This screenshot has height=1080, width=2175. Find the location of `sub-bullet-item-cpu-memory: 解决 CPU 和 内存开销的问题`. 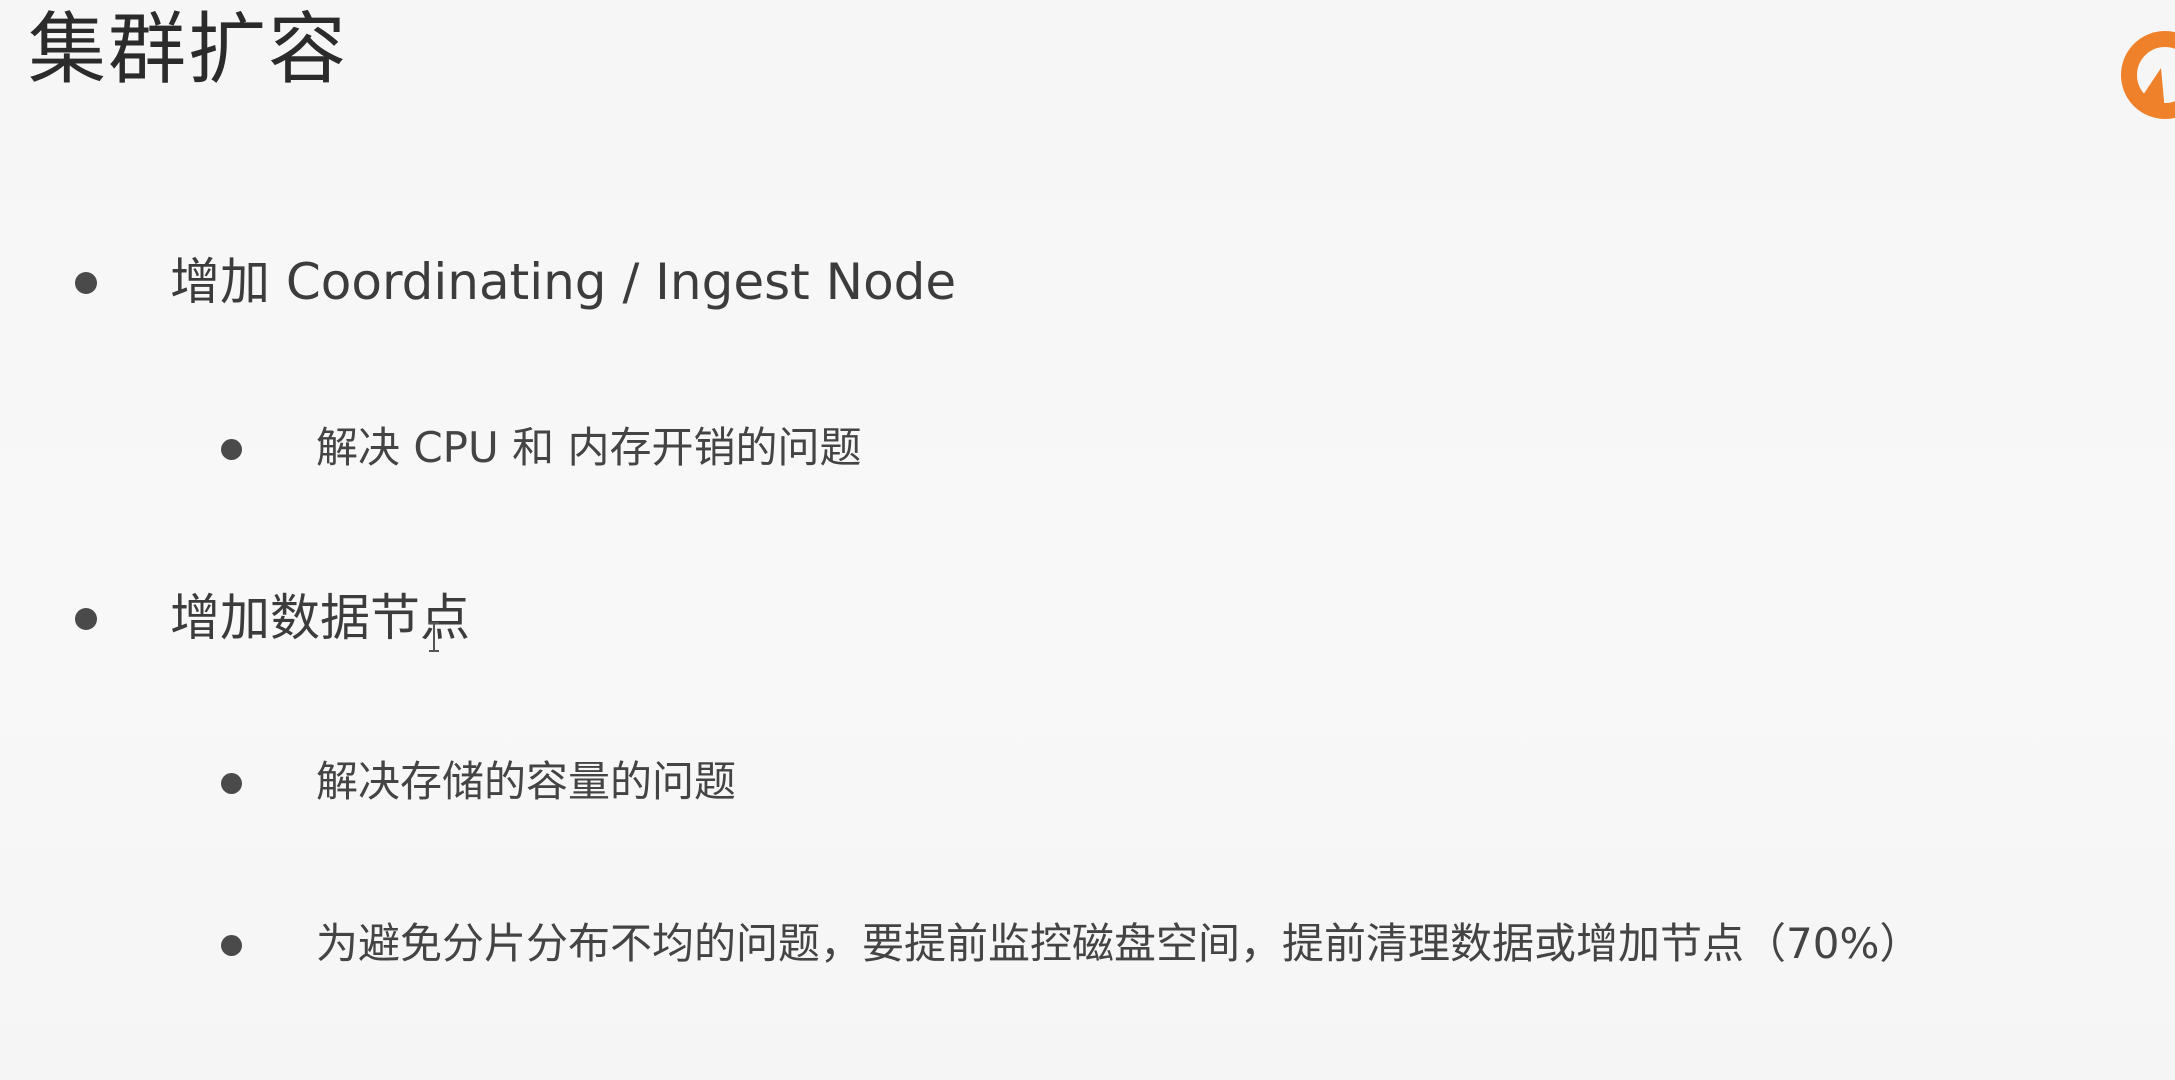

sub-bullet-item-cpu-memory: 解决 CPU 和 内存开销的问题 is located at coordinates (541, 448).